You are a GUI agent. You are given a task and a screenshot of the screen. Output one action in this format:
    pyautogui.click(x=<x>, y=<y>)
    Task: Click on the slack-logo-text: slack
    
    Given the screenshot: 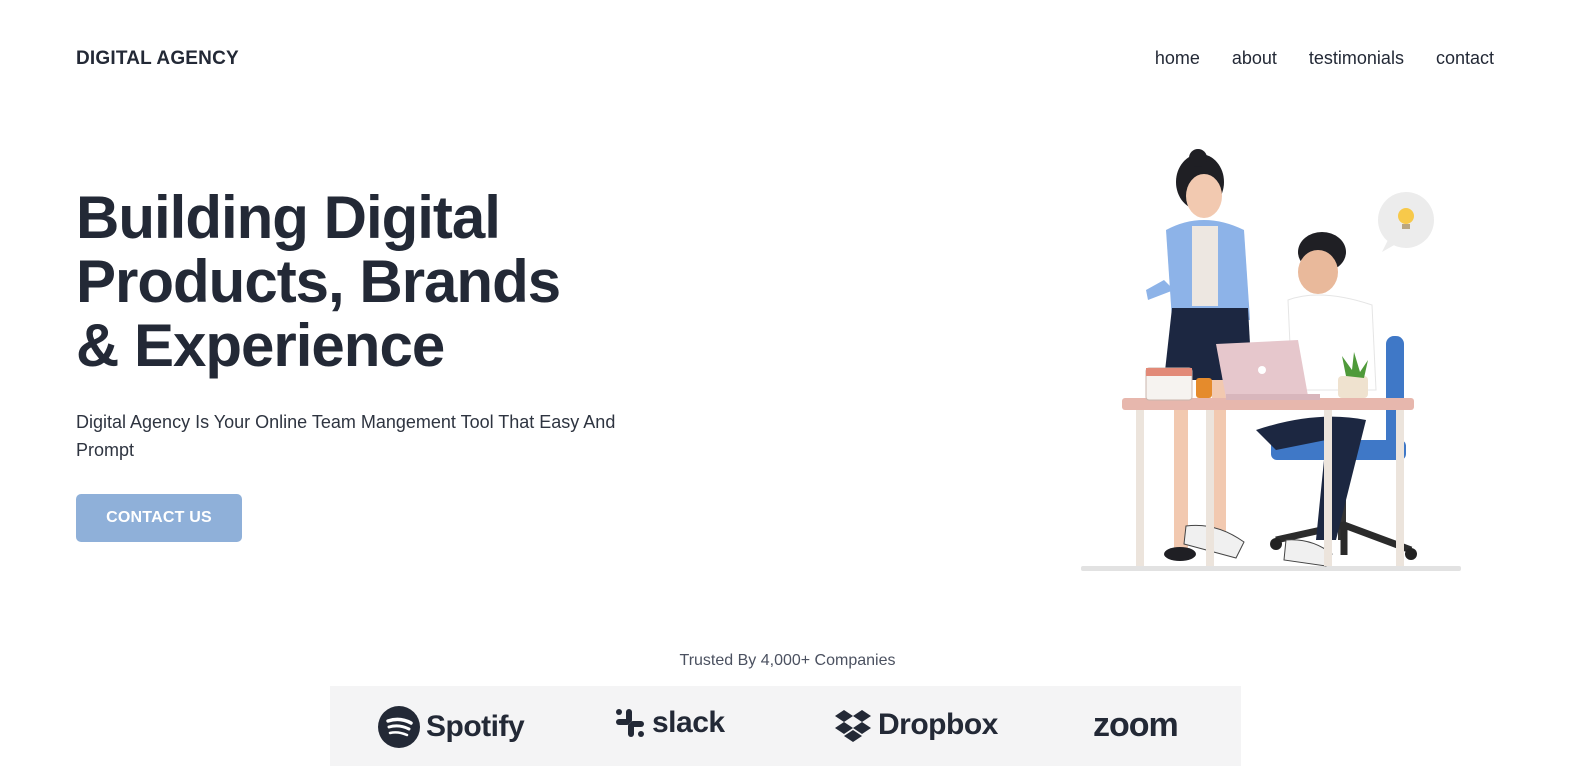 What is the action you would take?
    pyautogui.click(x=688, y=722)
    